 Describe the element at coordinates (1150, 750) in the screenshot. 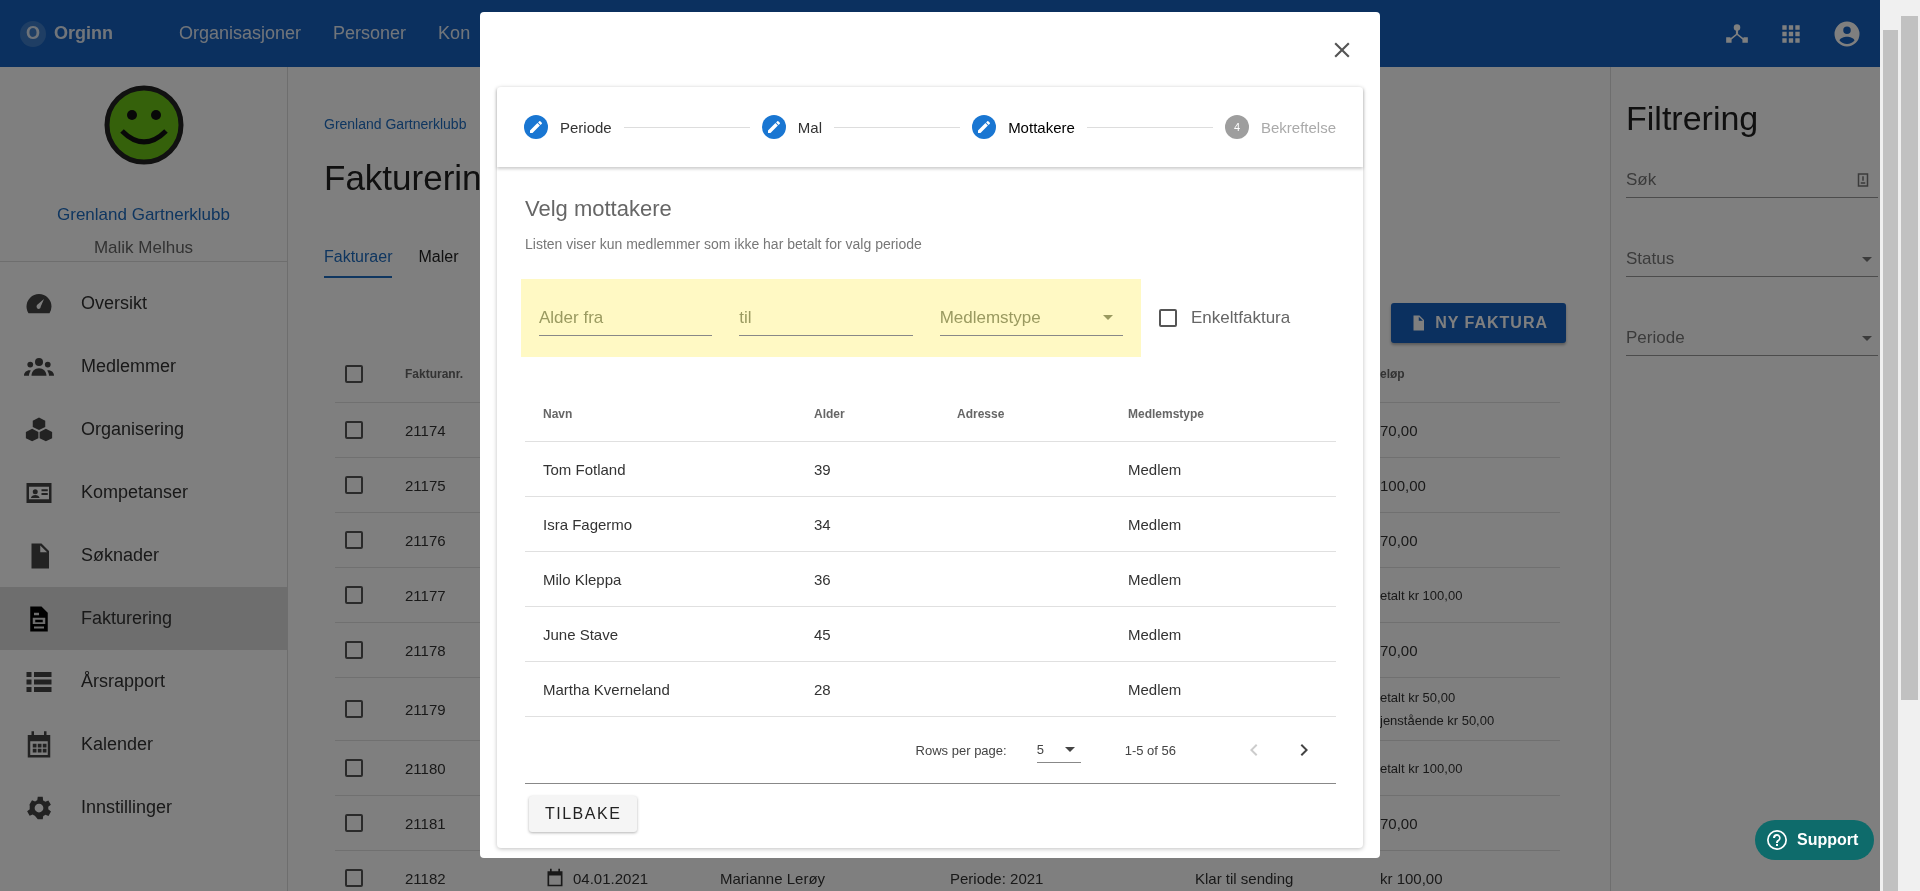

I see `page-range: 1-5 of 56` at that location.